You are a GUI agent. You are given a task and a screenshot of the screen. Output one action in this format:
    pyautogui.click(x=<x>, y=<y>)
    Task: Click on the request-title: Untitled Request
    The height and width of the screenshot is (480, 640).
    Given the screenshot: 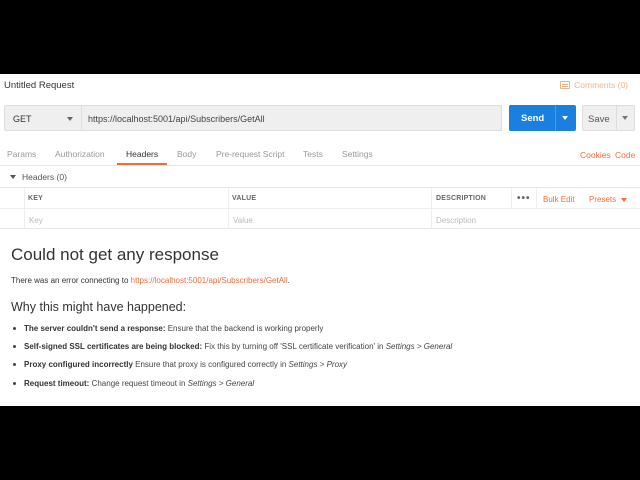 What is the action you would take?
    pyautogui.click(x=39, y=85)
    